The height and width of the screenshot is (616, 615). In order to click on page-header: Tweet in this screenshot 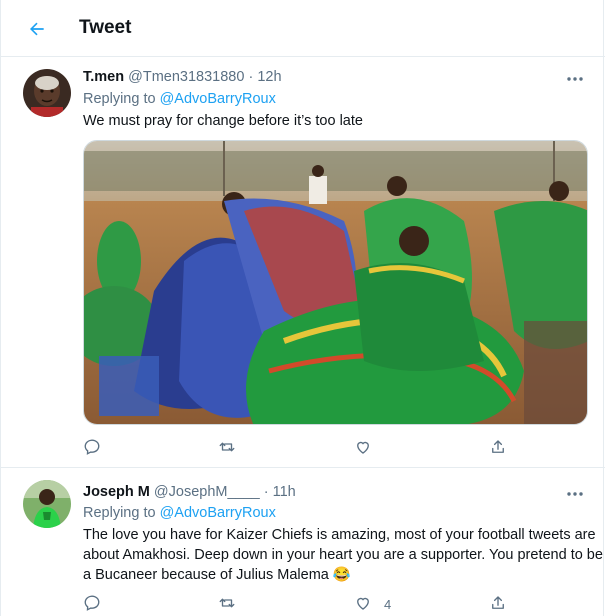, I will do `click(303, 28)`.